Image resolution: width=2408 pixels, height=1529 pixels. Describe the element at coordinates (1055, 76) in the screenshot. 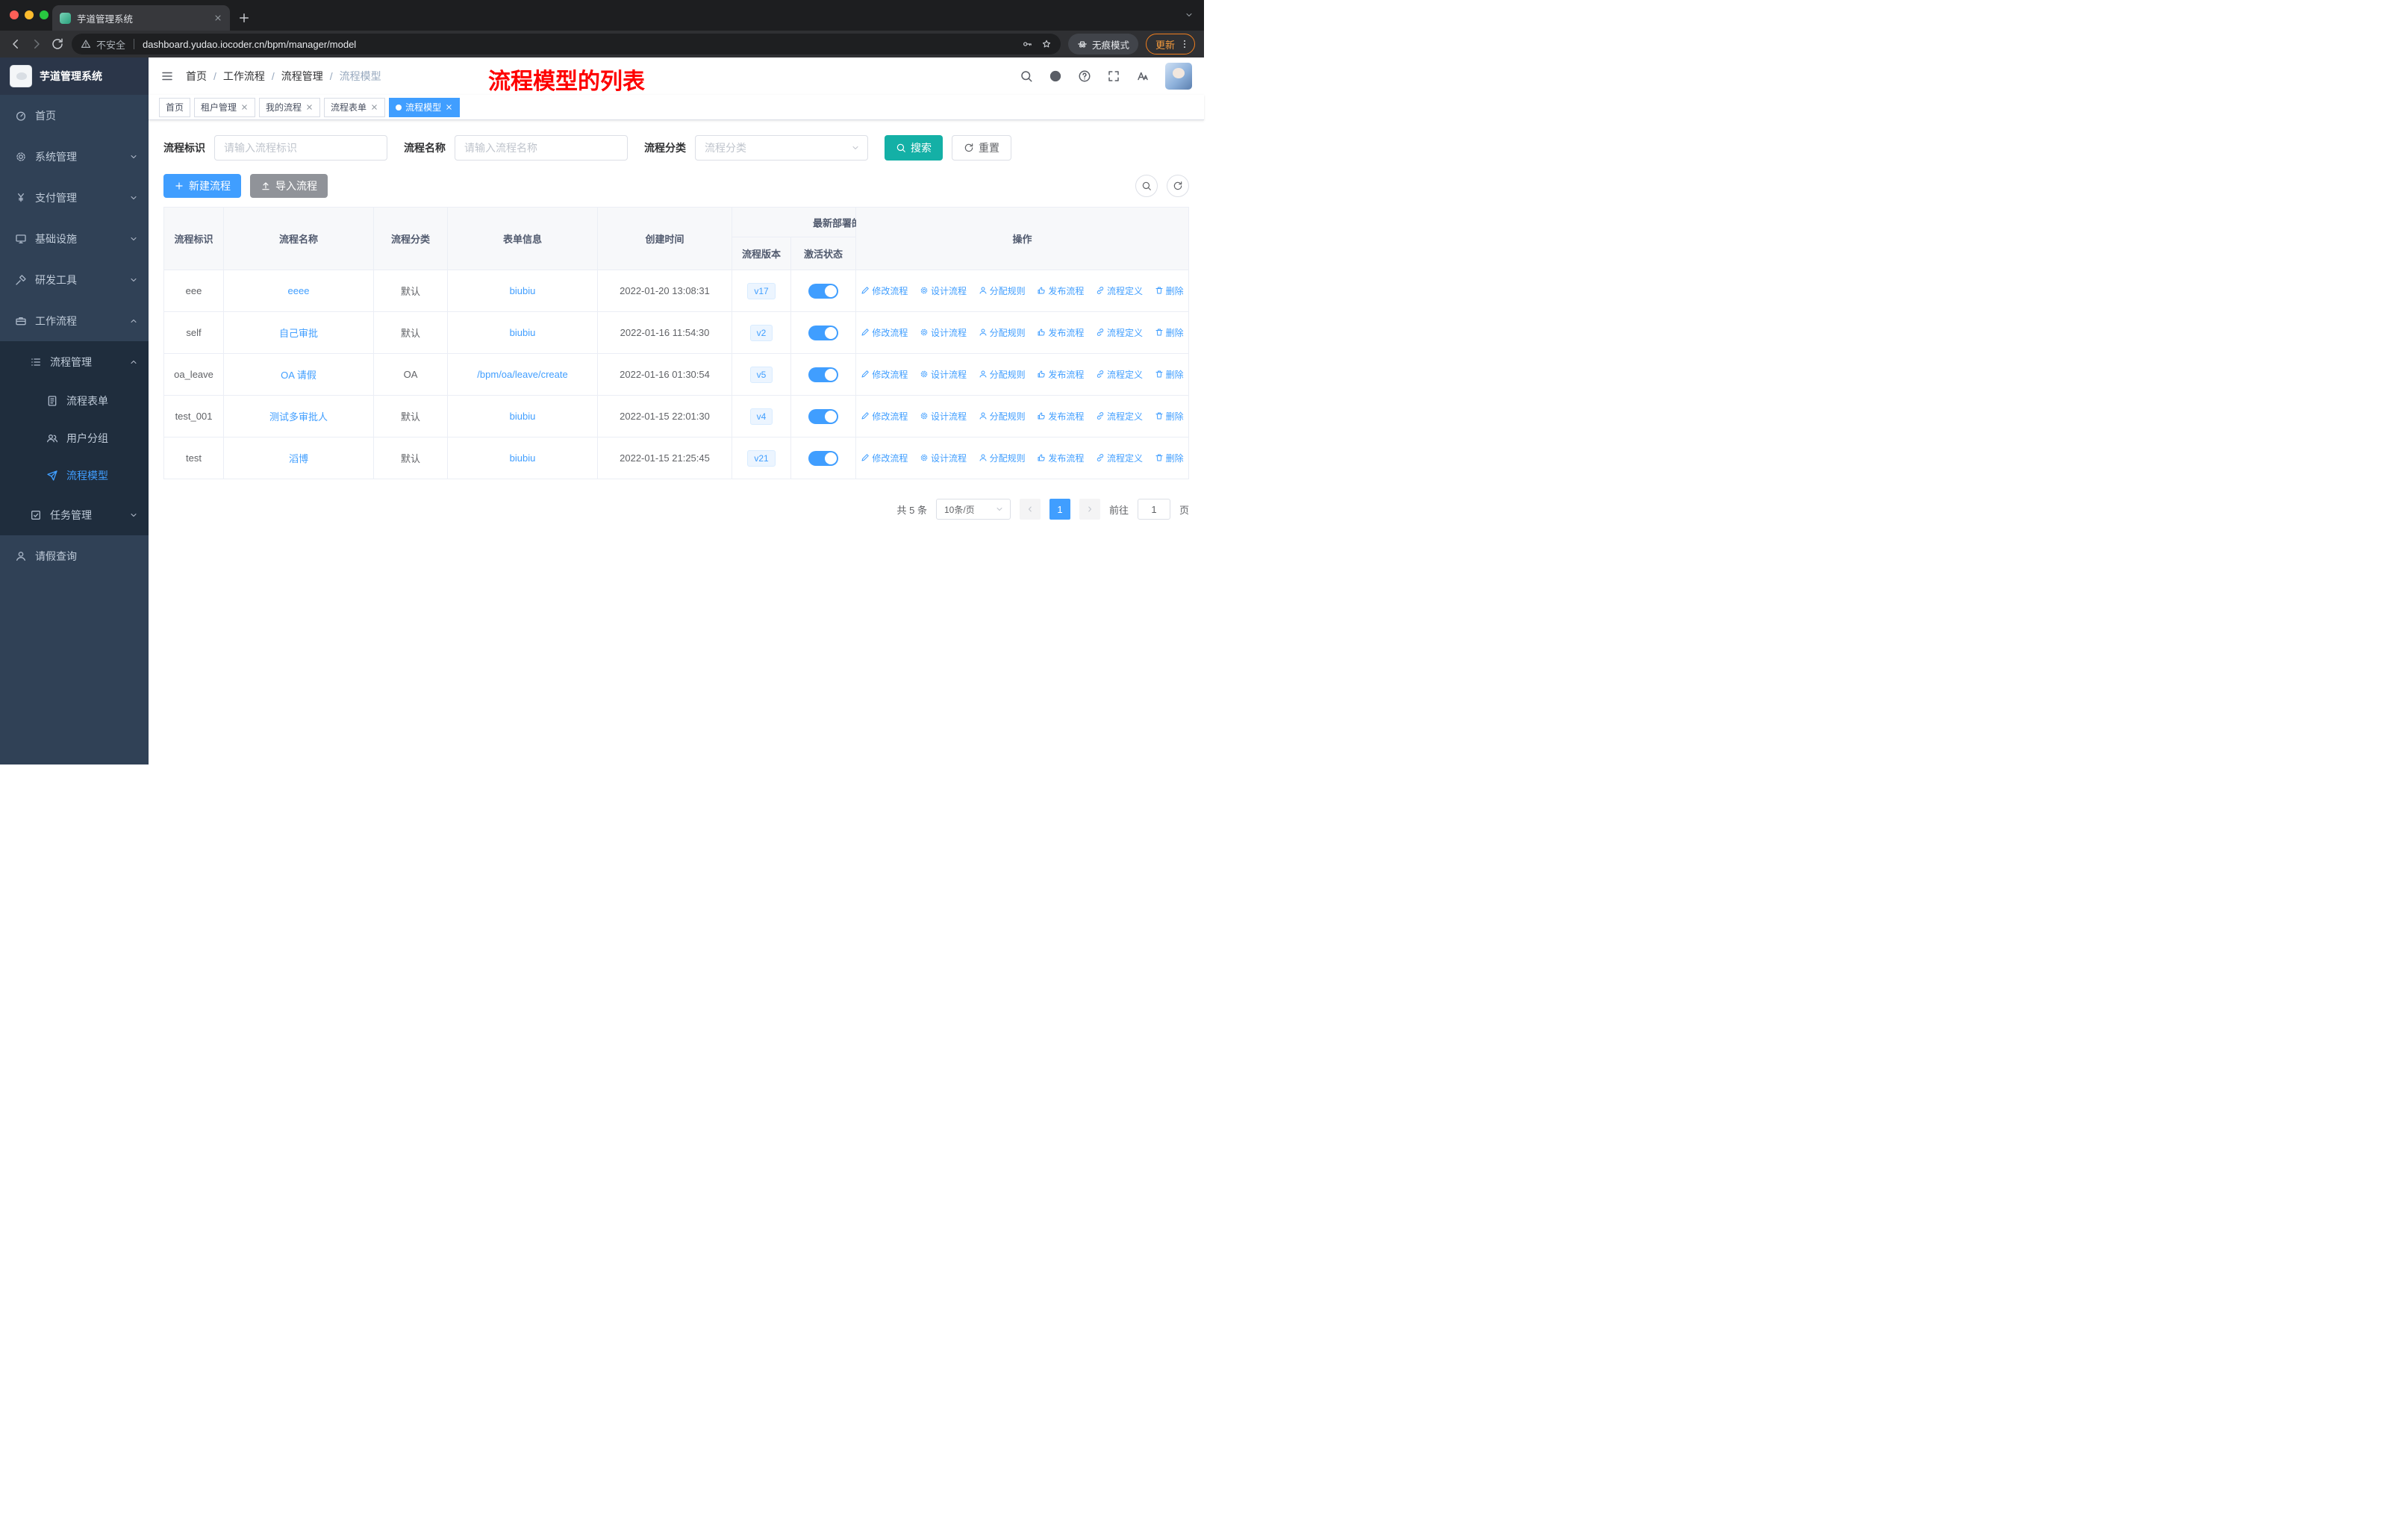

I see `github-icon` at that location.